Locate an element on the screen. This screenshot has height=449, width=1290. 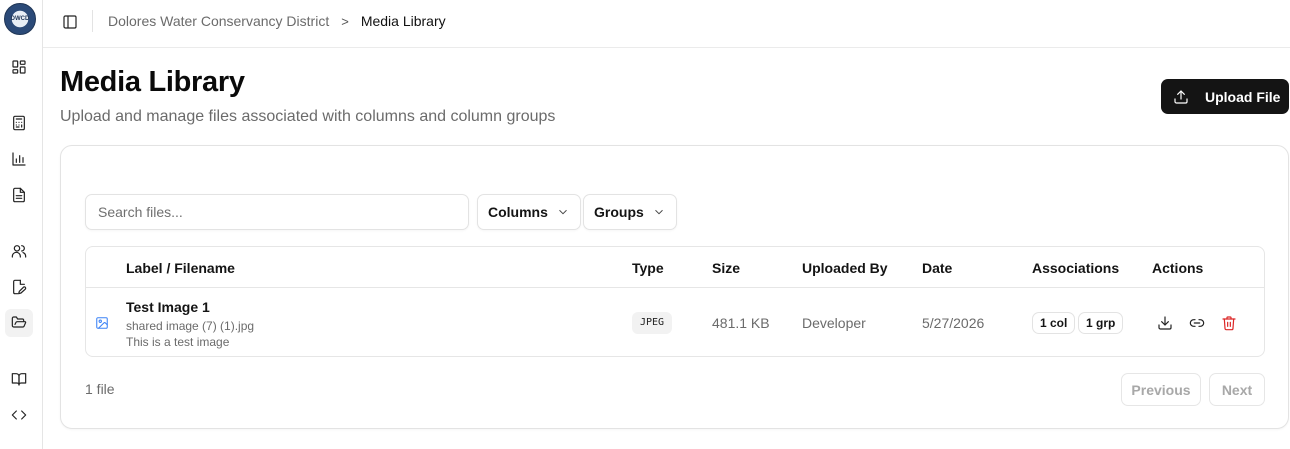
upload-date: 5/27/2026 is located at coordinates (953, 323).